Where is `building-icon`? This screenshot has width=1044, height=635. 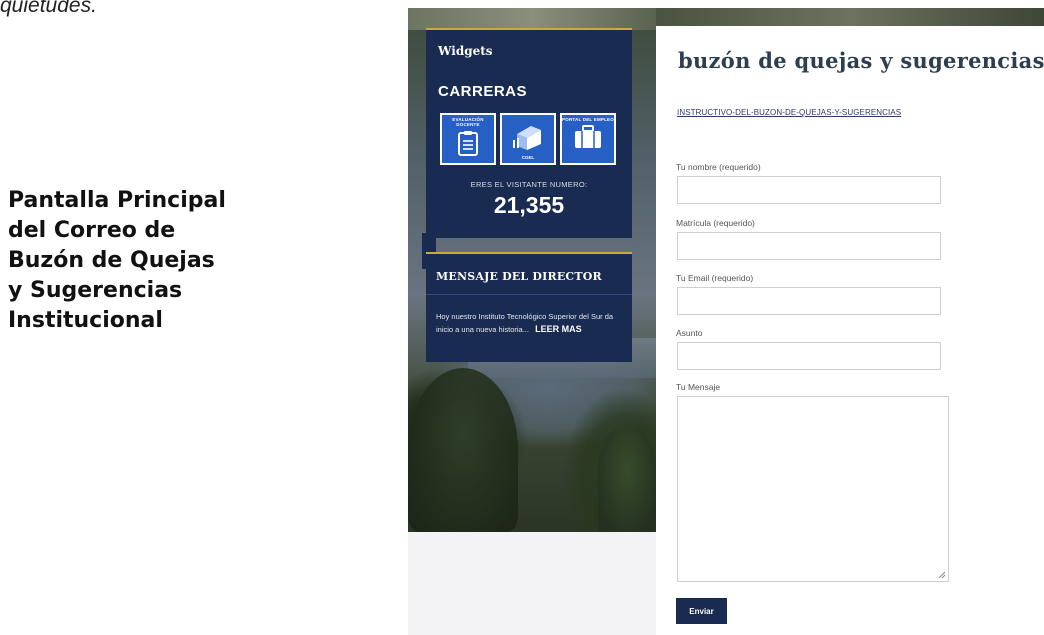 building-icon is located at coordinates (527, 138).